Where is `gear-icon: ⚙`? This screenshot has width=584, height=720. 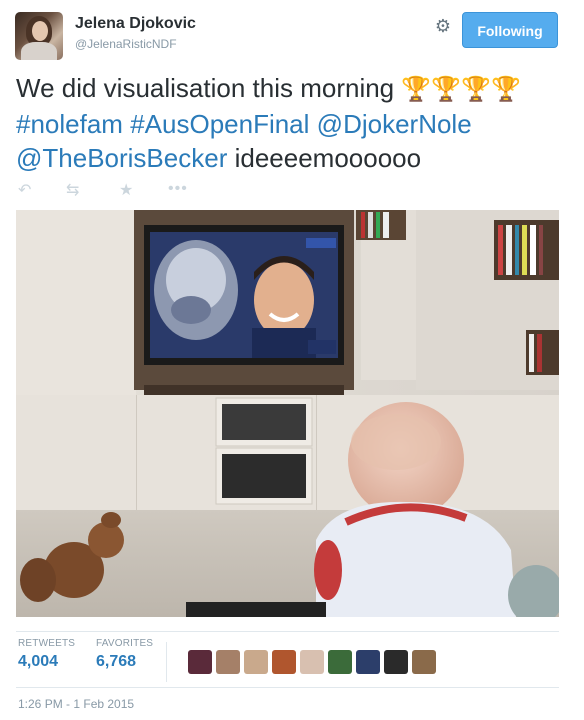
gear-icon: ⚙ is located at coordinates (443, 26).